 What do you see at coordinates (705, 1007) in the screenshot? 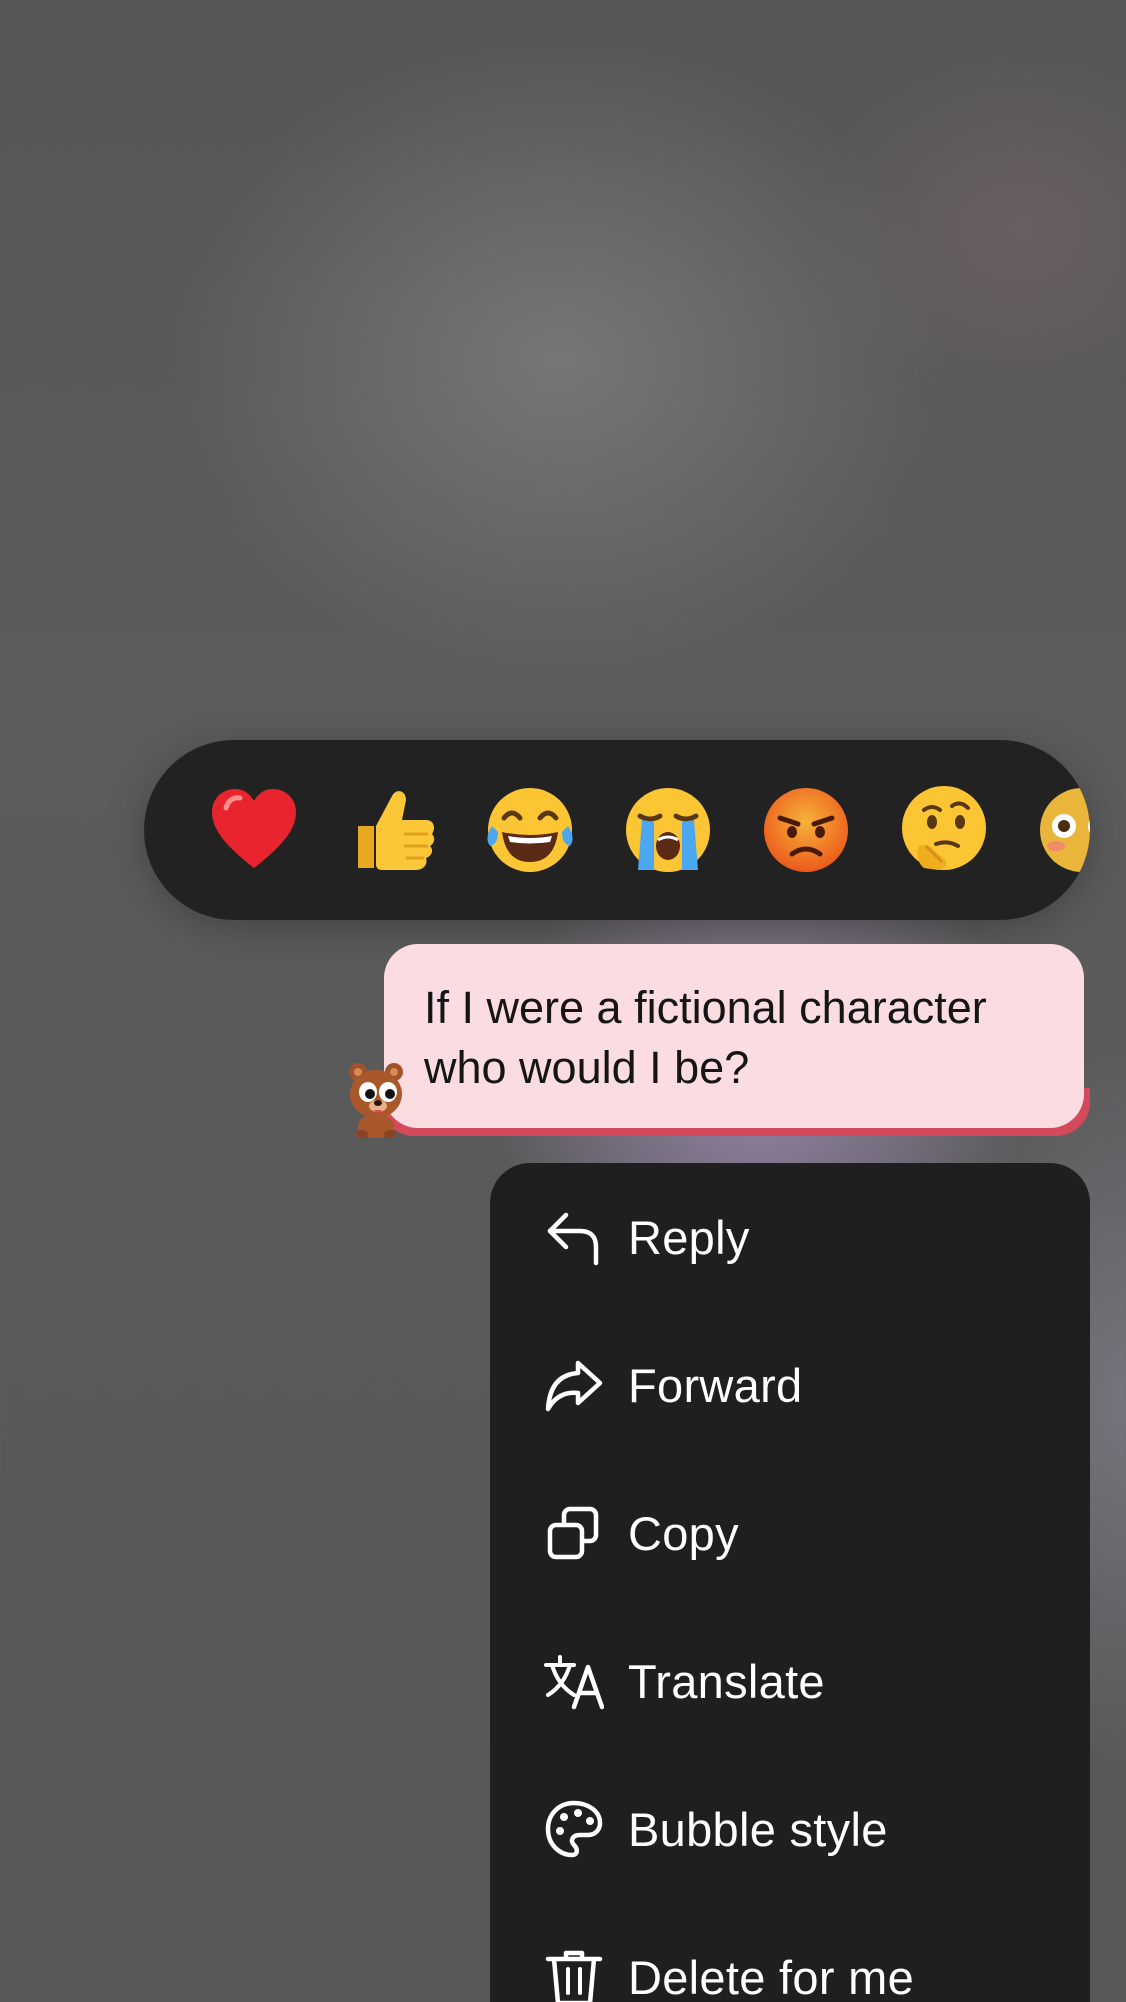
I see `message-line-1: If I were a fictional character` at bounding box center [705, 1007].